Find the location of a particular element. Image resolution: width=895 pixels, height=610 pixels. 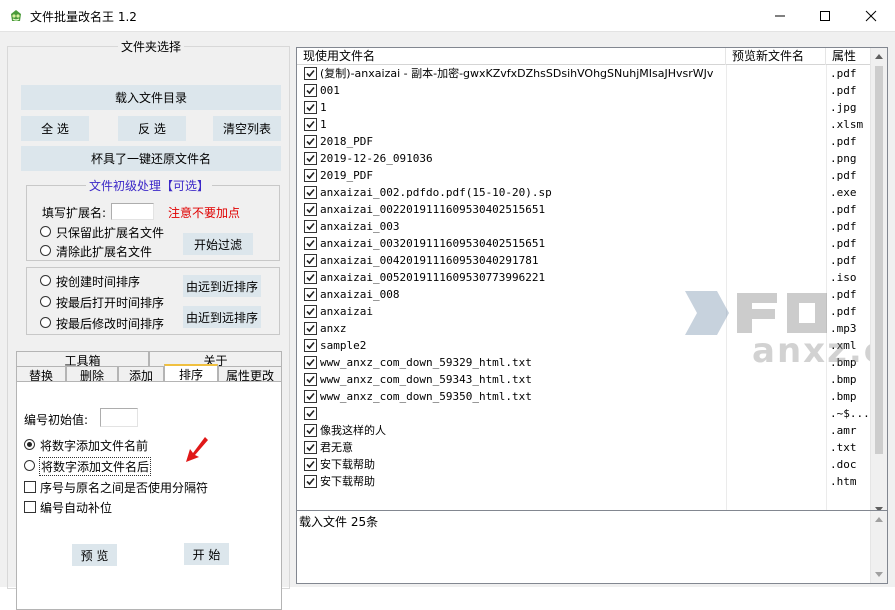

far-to-near-button: 由远到近排序 is located at coordinates (222, 286).